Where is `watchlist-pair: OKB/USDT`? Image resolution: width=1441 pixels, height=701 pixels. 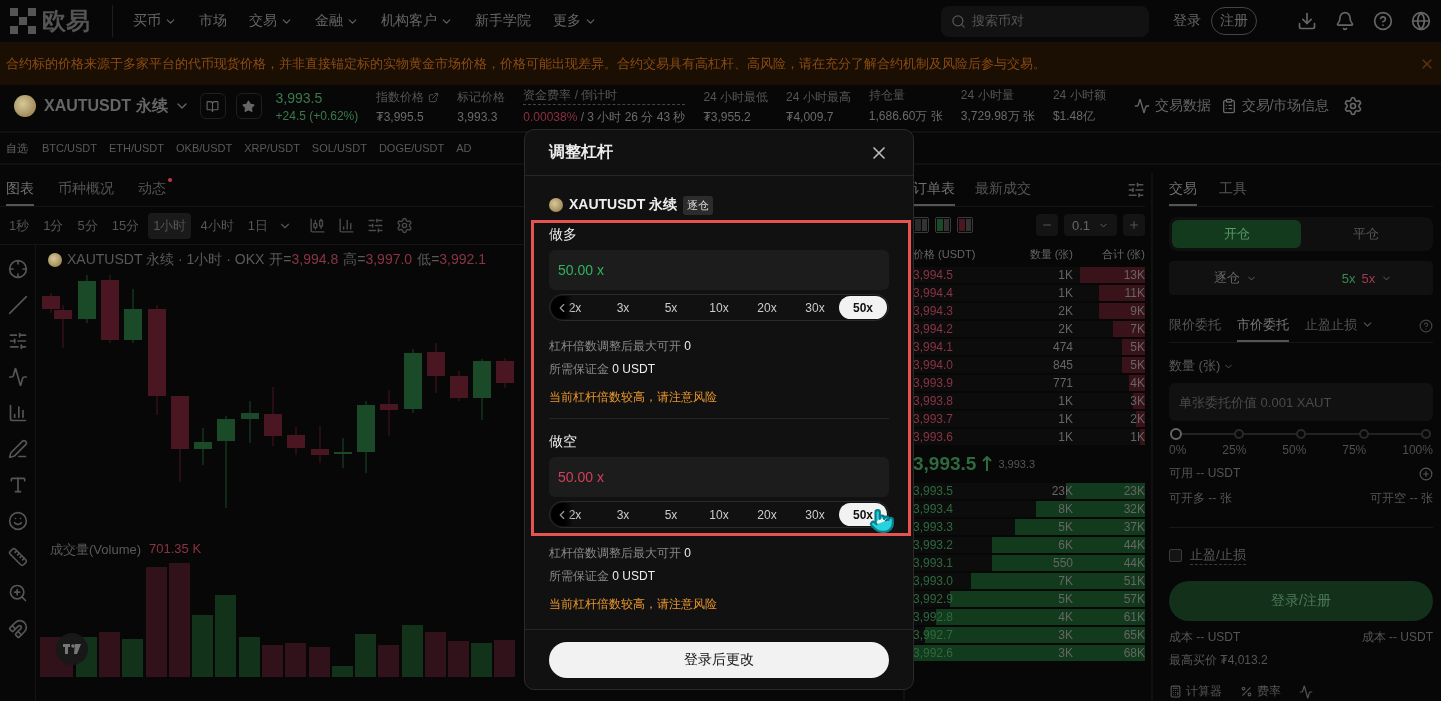 watchlist-pair: OKB/USDT is located at coordinates (204, 148).